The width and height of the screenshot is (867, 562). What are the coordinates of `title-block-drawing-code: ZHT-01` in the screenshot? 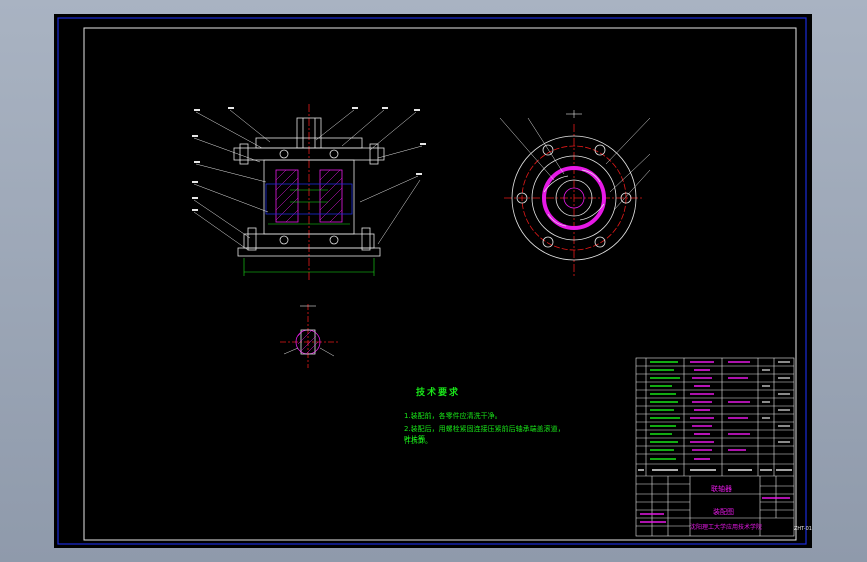 It's located at (803, 529).